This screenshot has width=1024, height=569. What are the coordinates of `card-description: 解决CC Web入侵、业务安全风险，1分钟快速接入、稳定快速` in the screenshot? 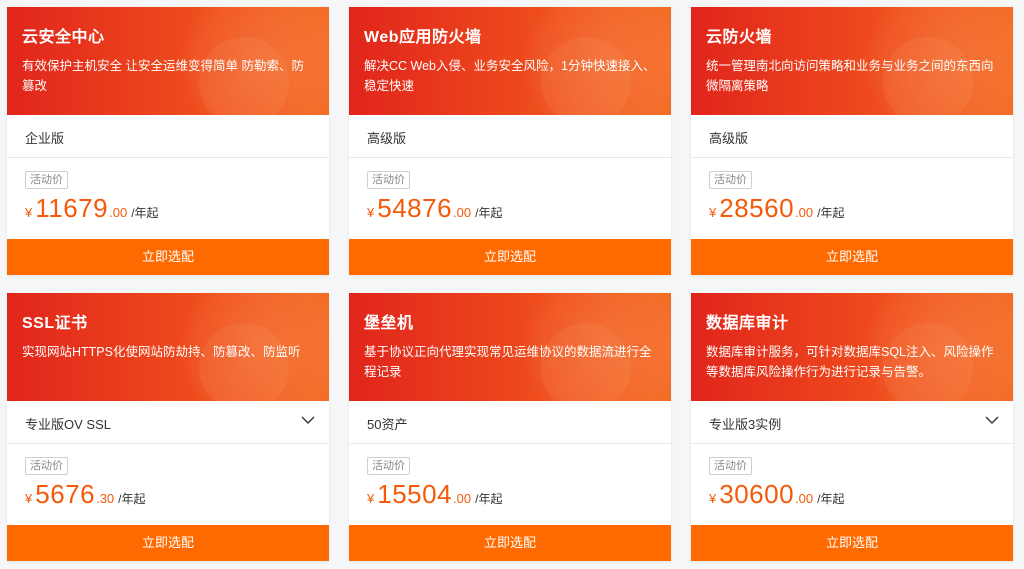 It's located at (510, 76).